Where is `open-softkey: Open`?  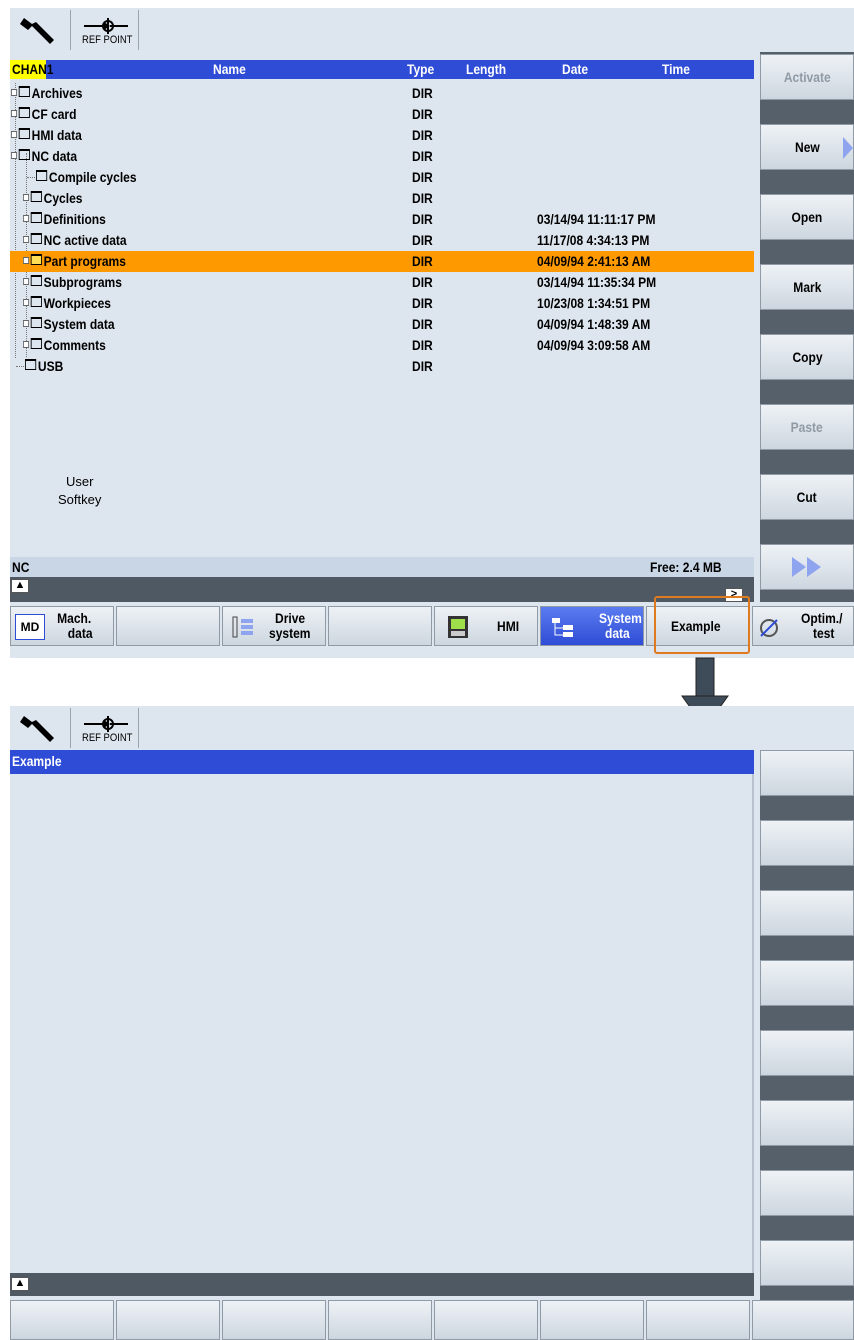 open-softkey: Open is located at coordinates (807, 217).